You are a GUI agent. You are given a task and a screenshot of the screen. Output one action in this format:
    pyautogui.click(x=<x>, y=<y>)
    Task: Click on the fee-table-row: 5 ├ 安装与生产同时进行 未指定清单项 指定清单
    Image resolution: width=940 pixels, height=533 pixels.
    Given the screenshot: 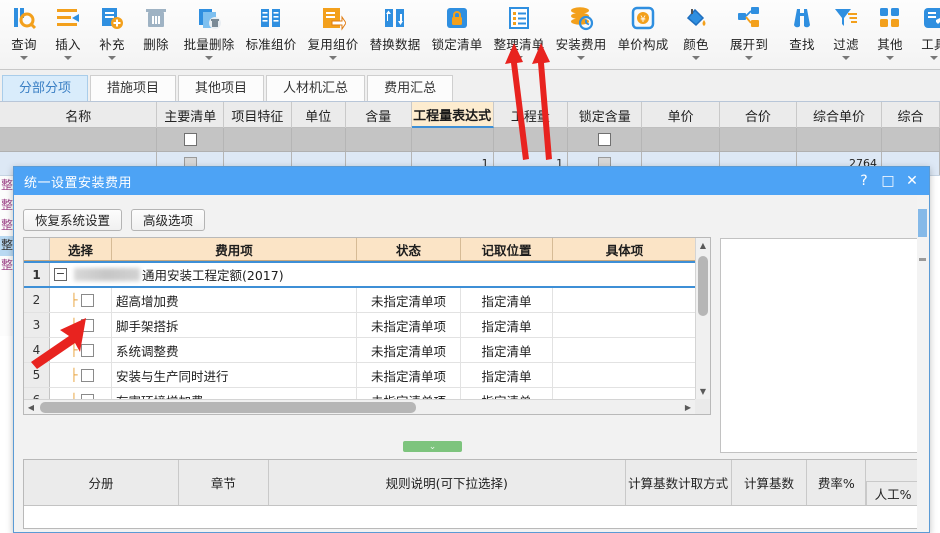 What is the action you would take?
    pyautogui.click(x=367, y=375)
    